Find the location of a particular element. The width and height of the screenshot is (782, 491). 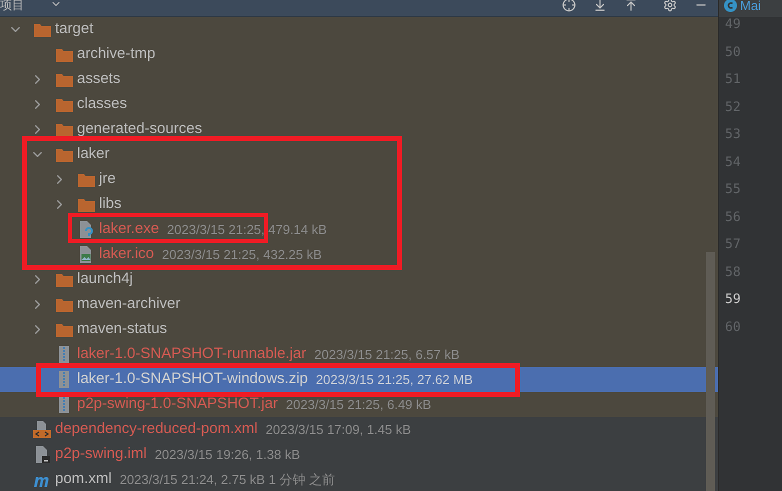

line-number: 59 is located at coordinates (733, 300).